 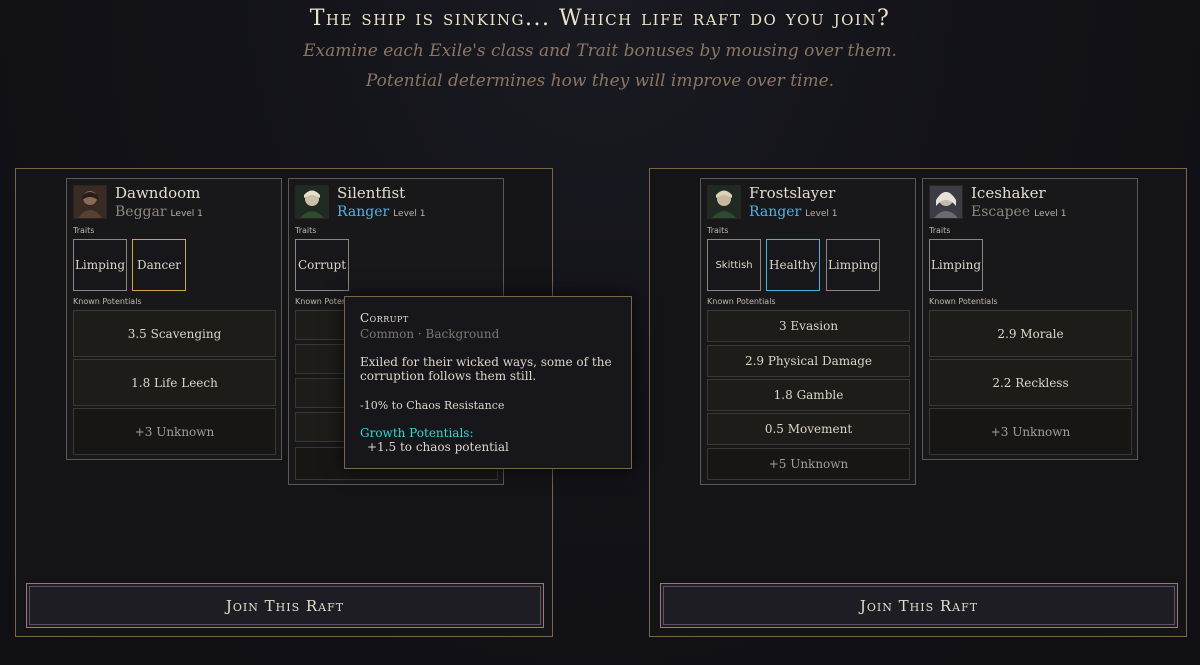 I want to click on escapee-portrait-icon, so click(x=946, y=202).